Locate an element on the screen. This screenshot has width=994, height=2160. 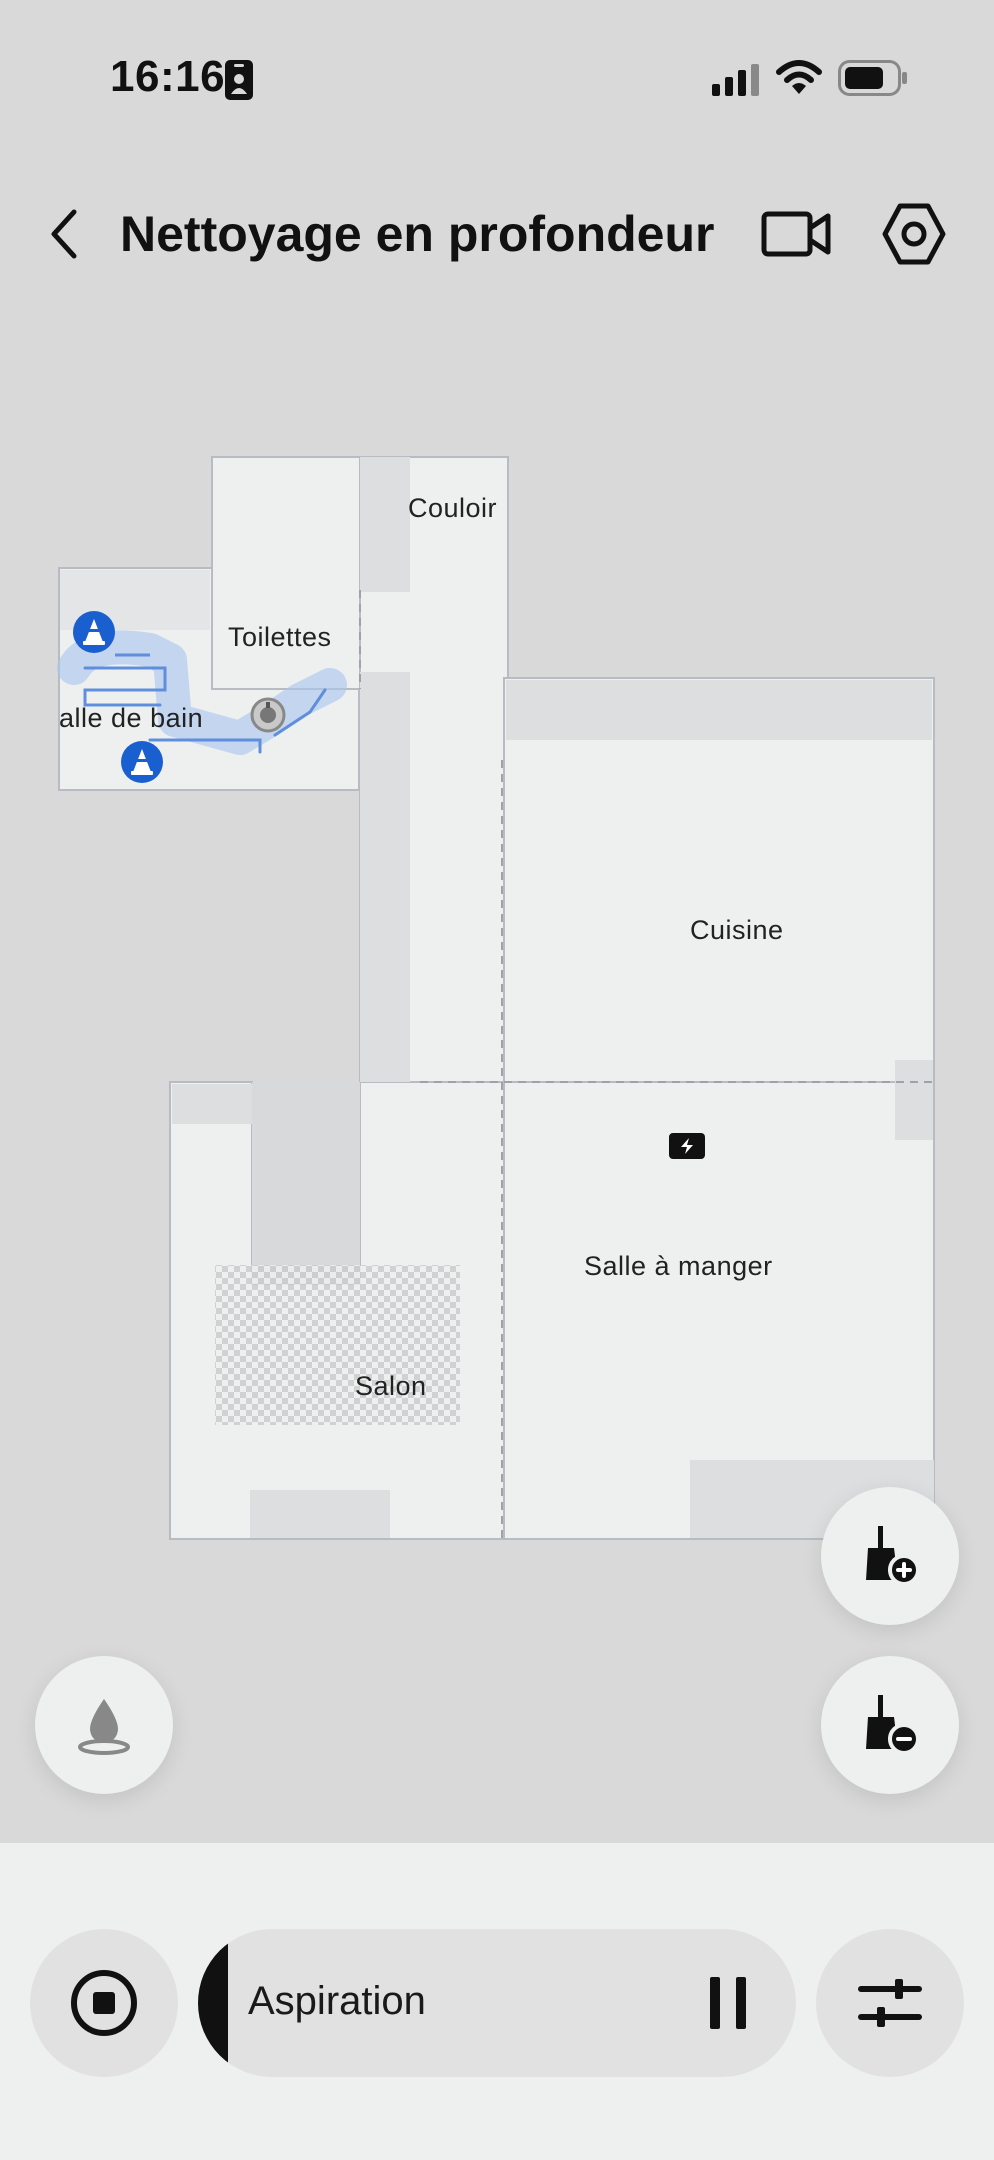
add-cleaning-zone-button is located at coordinates (890, 1556).